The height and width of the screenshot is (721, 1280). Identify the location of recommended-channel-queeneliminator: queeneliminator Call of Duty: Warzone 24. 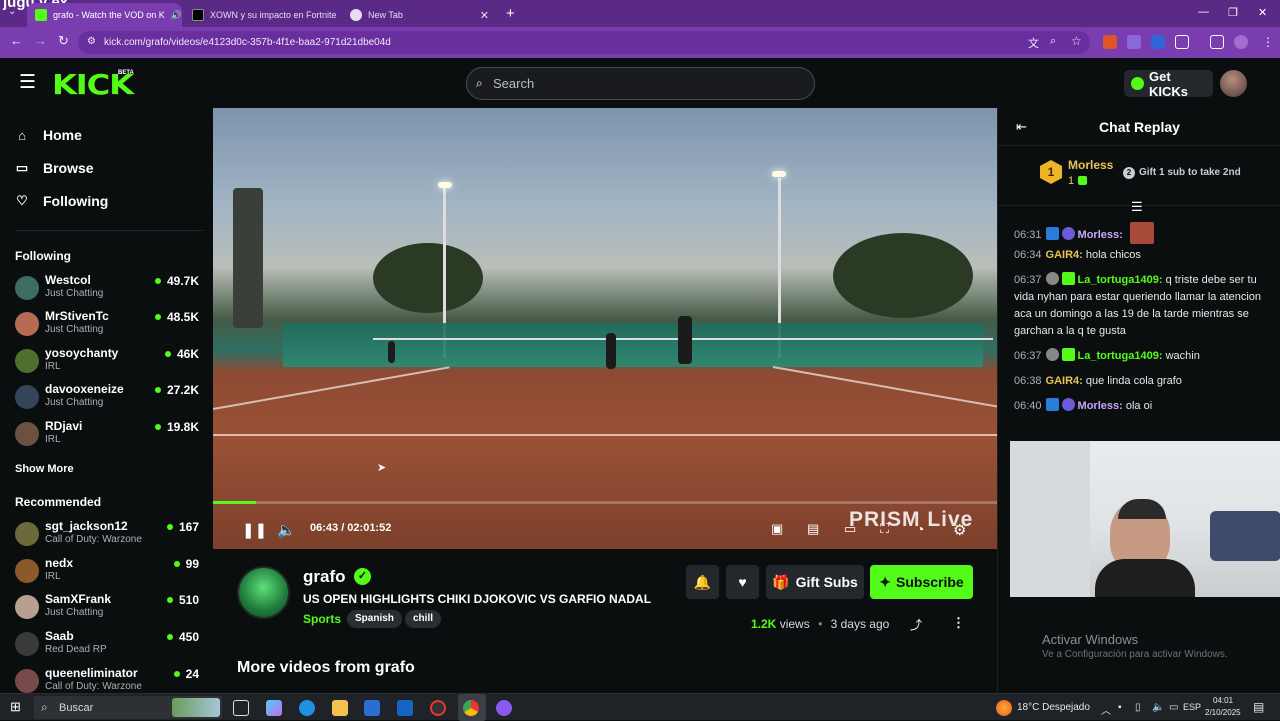
(109, 679).